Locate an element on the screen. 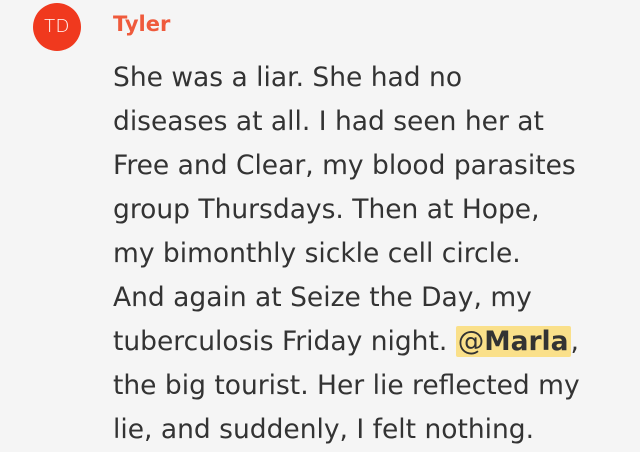 The image size is (640, 452). message-line: diseases at all. I had seen her at is located at coordinates (328, 121).